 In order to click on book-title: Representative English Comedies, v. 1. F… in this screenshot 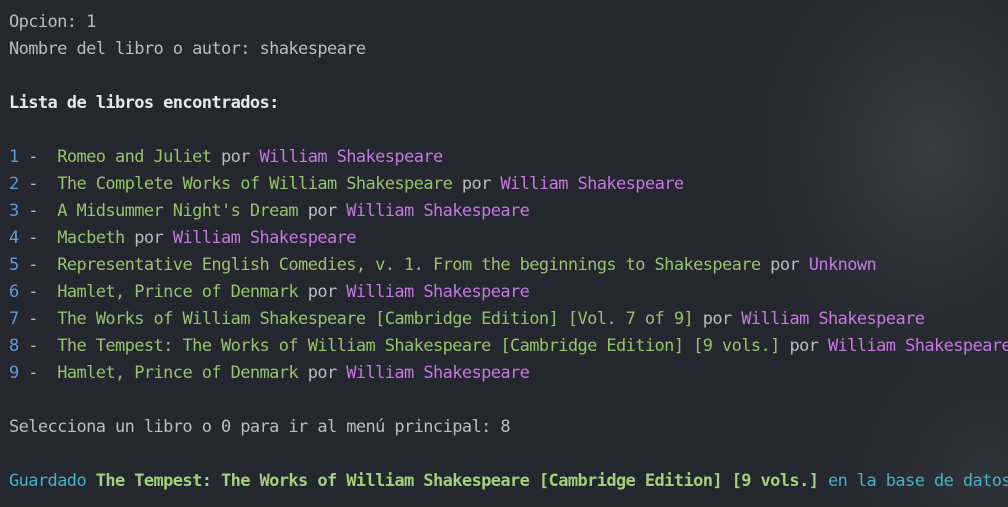, I will do `click(409, 265)`.